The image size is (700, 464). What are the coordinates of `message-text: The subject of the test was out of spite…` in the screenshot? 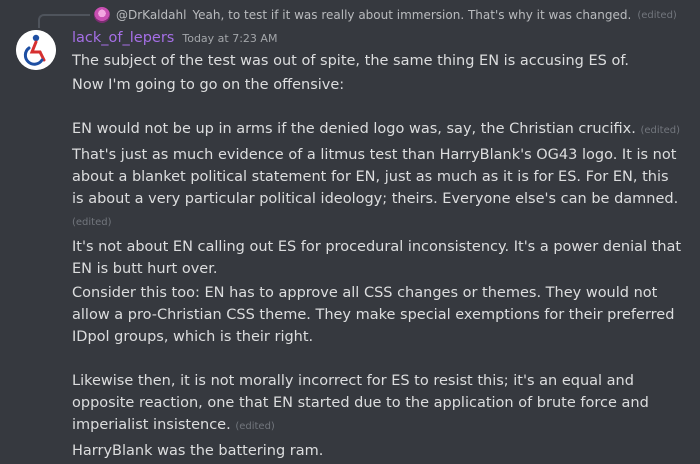 It's located at (350, 61).